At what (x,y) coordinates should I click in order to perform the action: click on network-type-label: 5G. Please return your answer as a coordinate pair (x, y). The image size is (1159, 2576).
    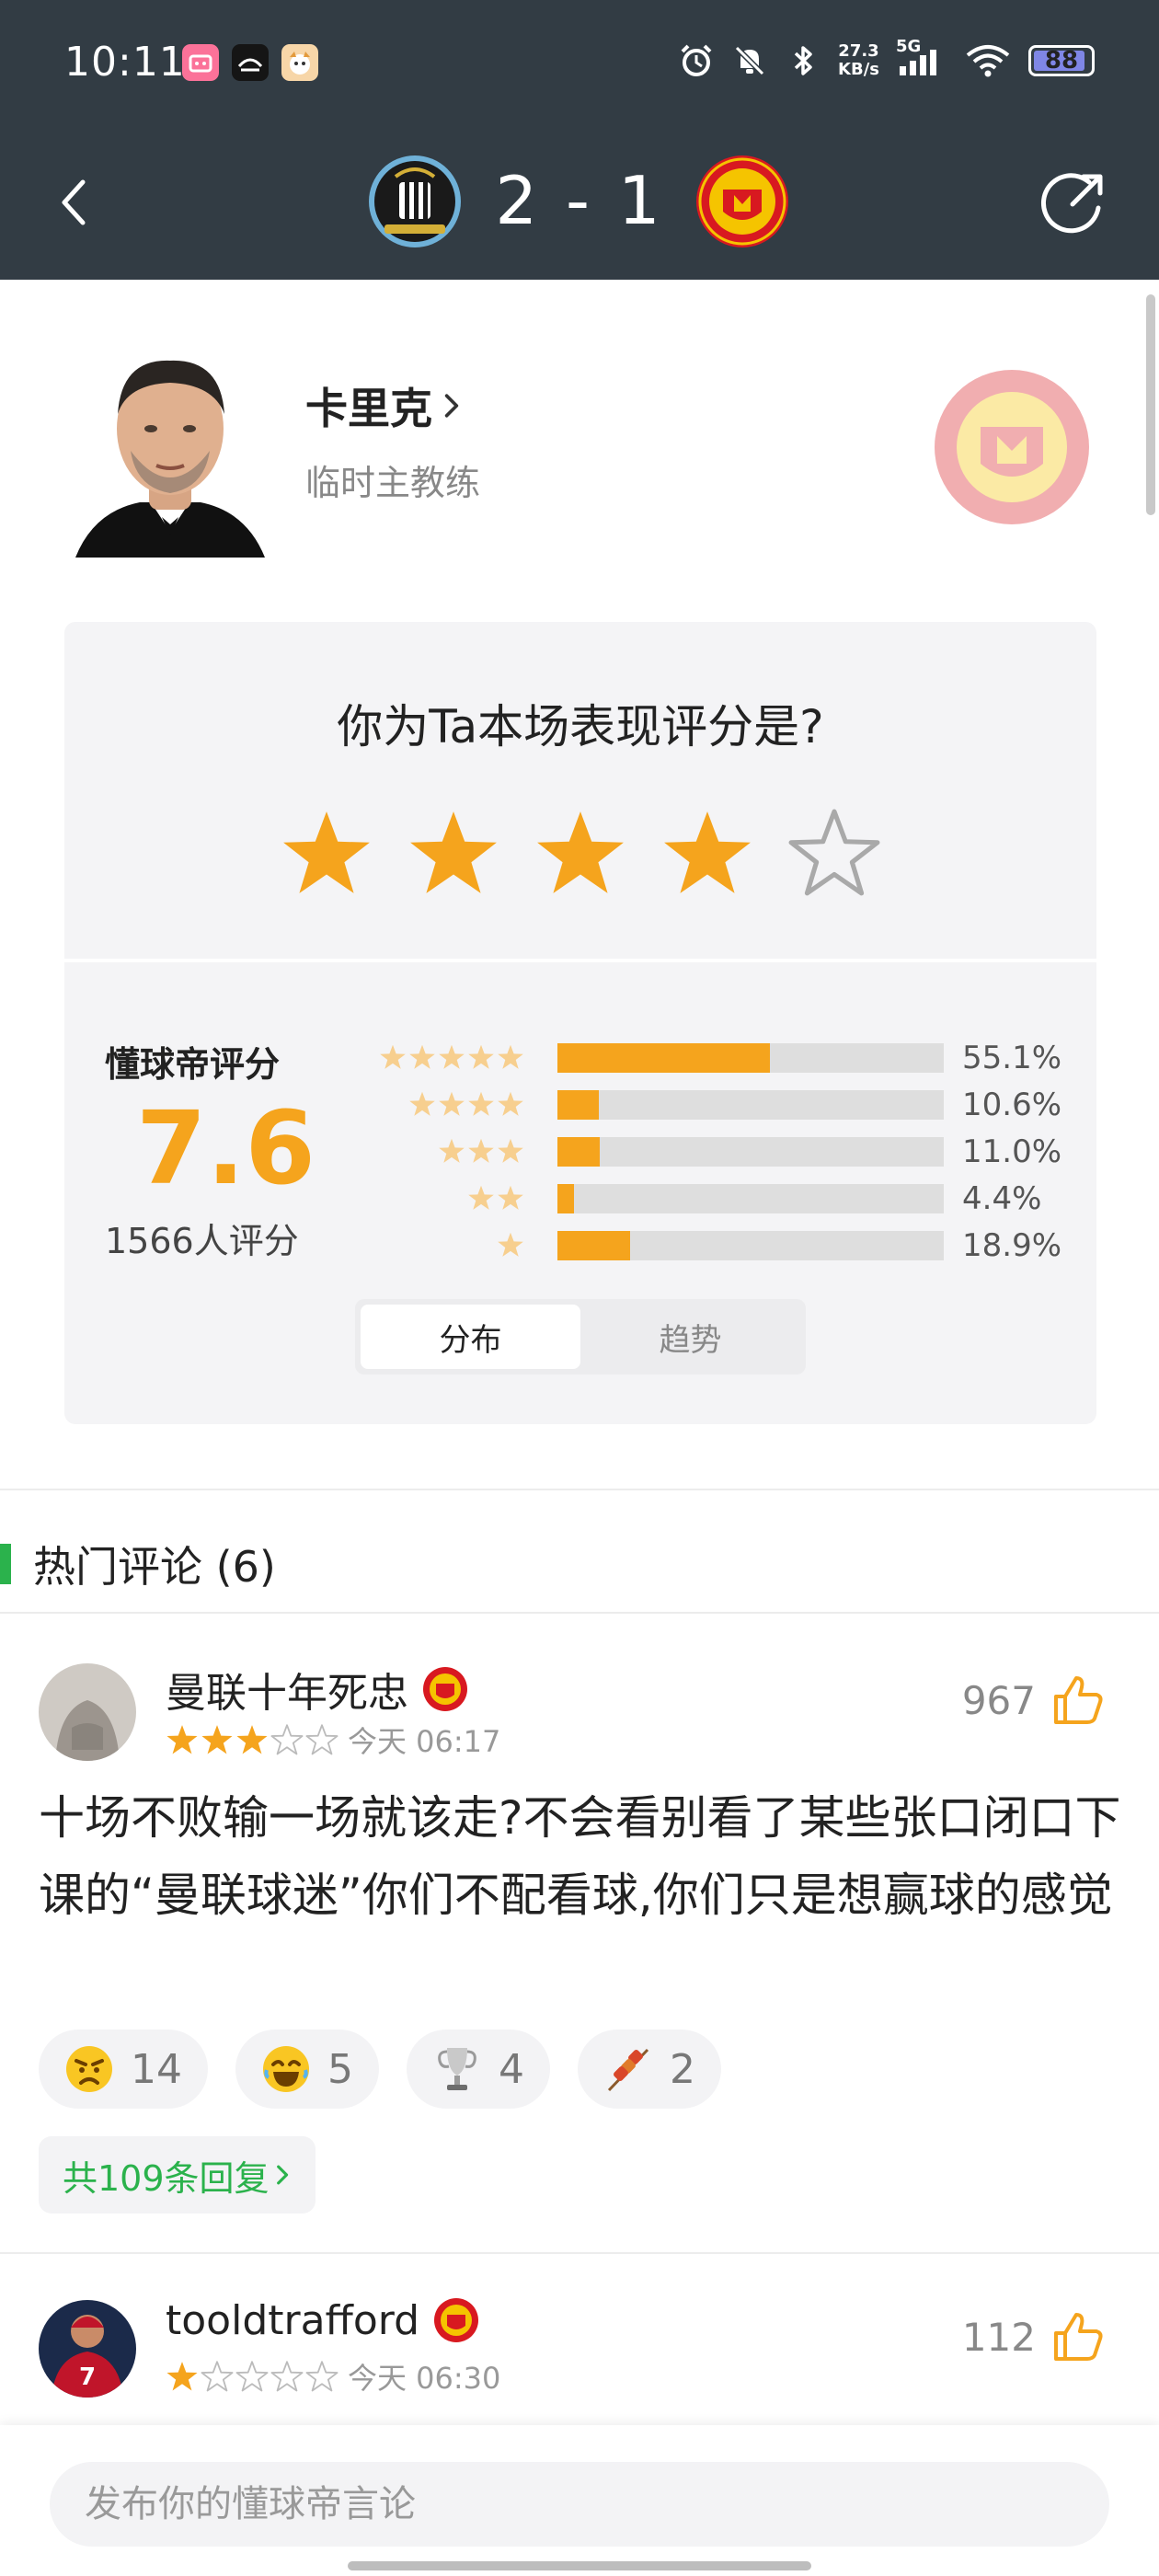
    Looking at the image, I should click on (909, 46).